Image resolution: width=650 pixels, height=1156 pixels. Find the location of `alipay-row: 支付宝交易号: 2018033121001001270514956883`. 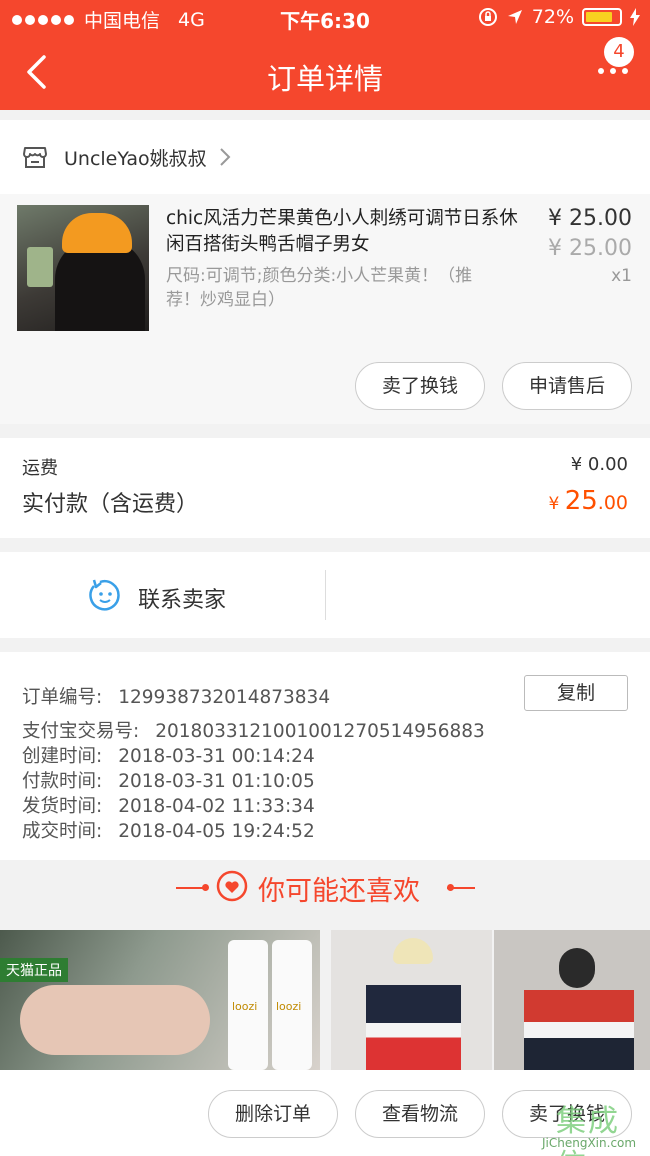

alipay-row: 支付宝交易号: 2018033121001001270514956883 is located at coordinates (253, 730).